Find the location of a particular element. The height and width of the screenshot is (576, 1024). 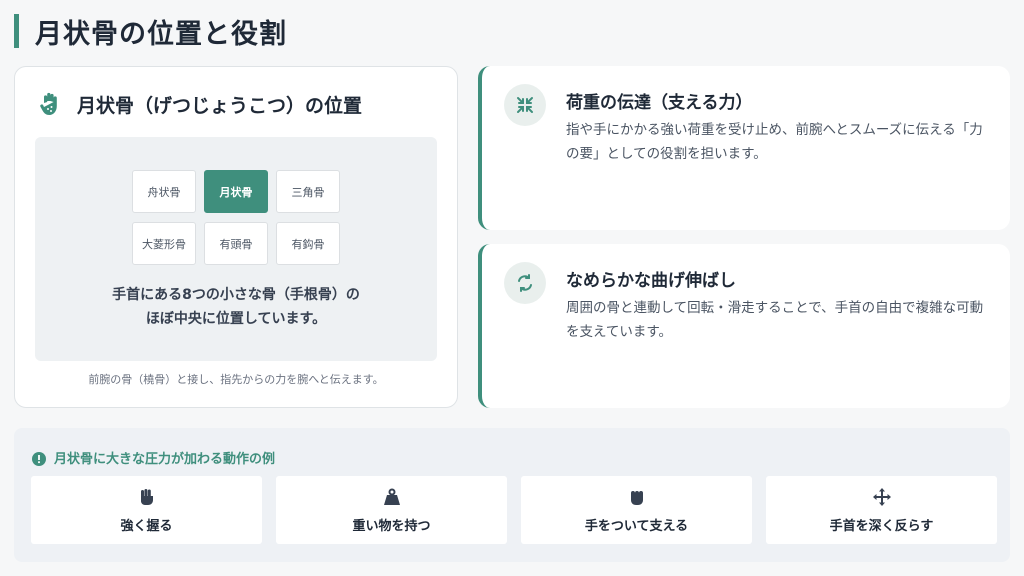

bone-caption-line2: ほぼ中央に位置しています。 is located at coordinates (236, 319).